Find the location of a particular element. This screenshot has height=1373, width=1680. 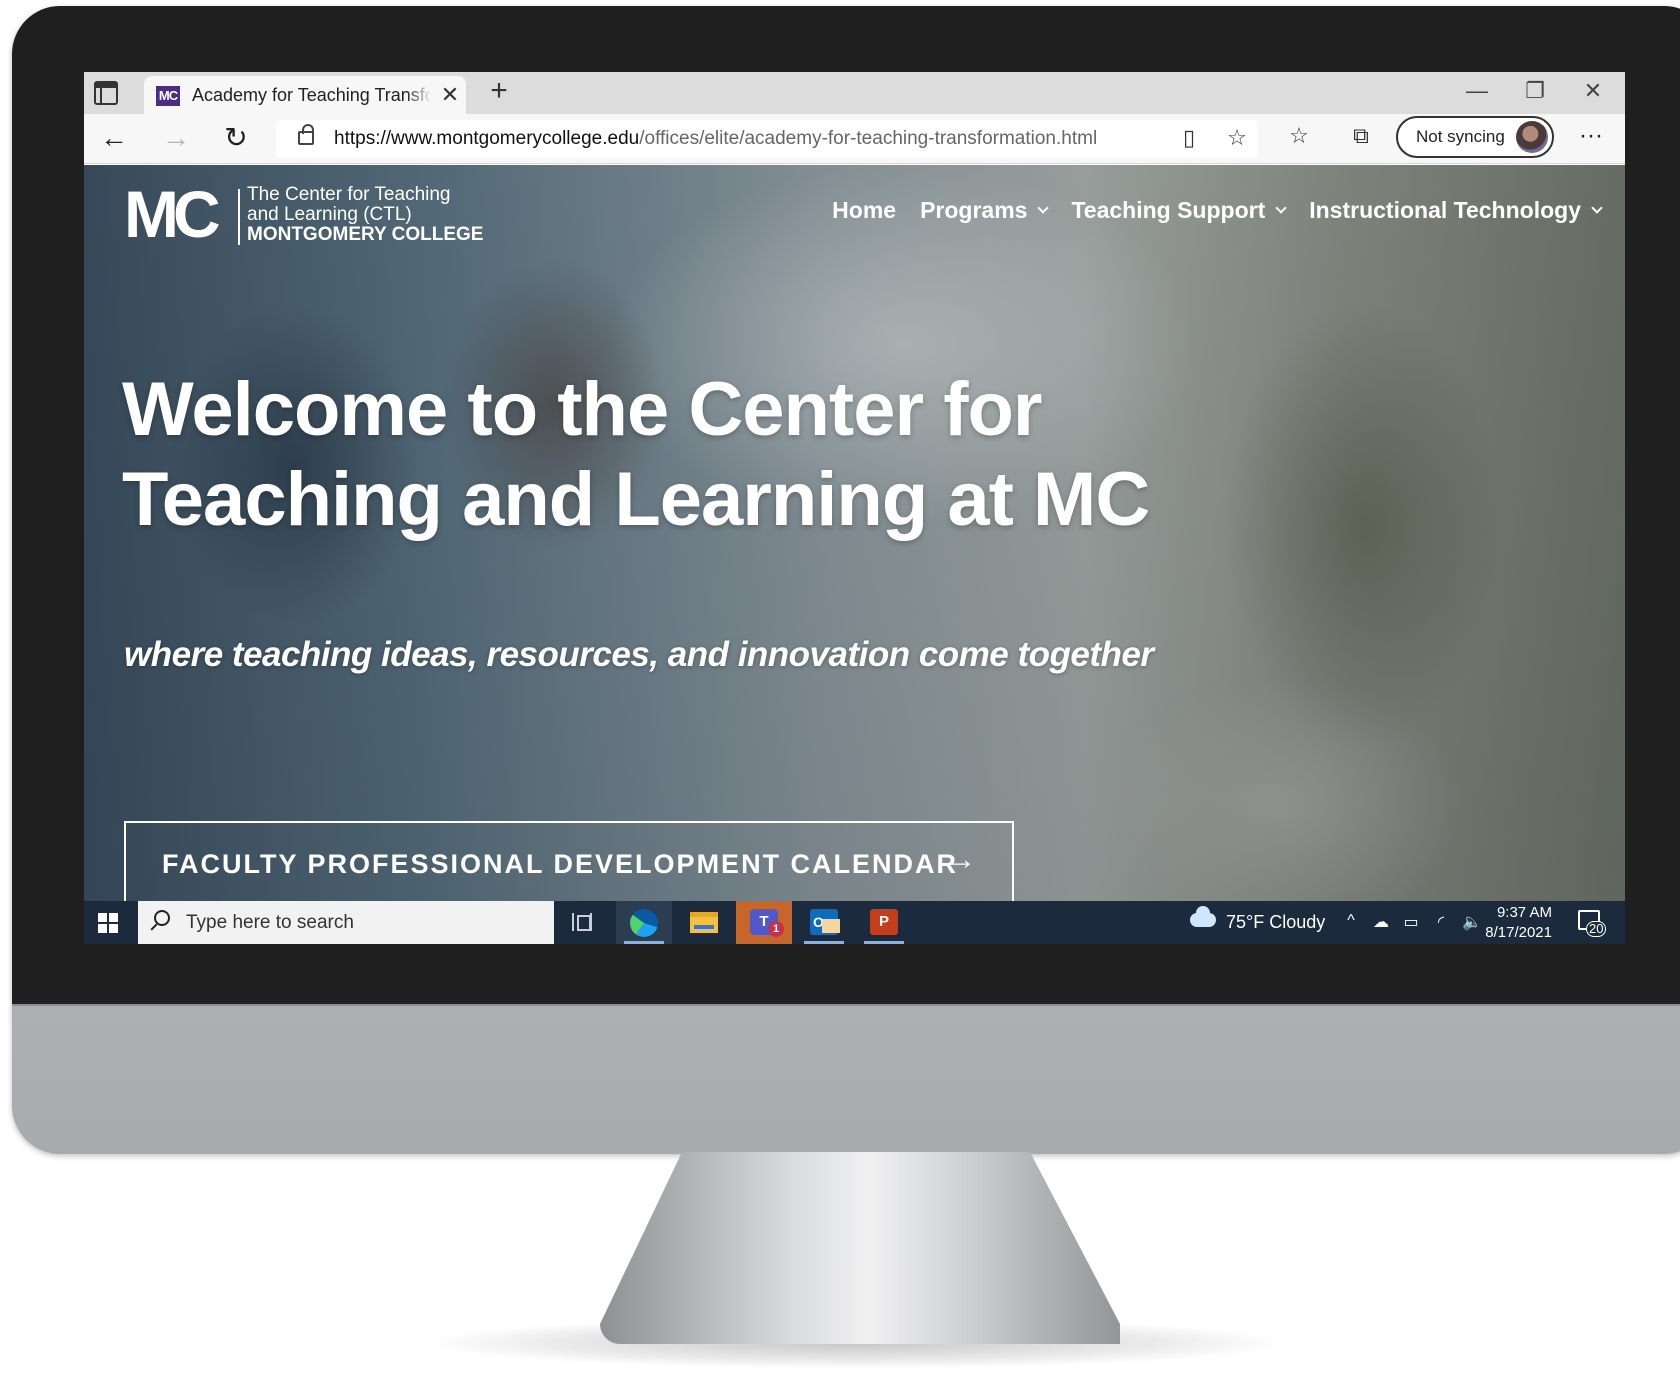

logo-line-3: MONTGOMERY COLLEGE is located at coordinates (365, 234).